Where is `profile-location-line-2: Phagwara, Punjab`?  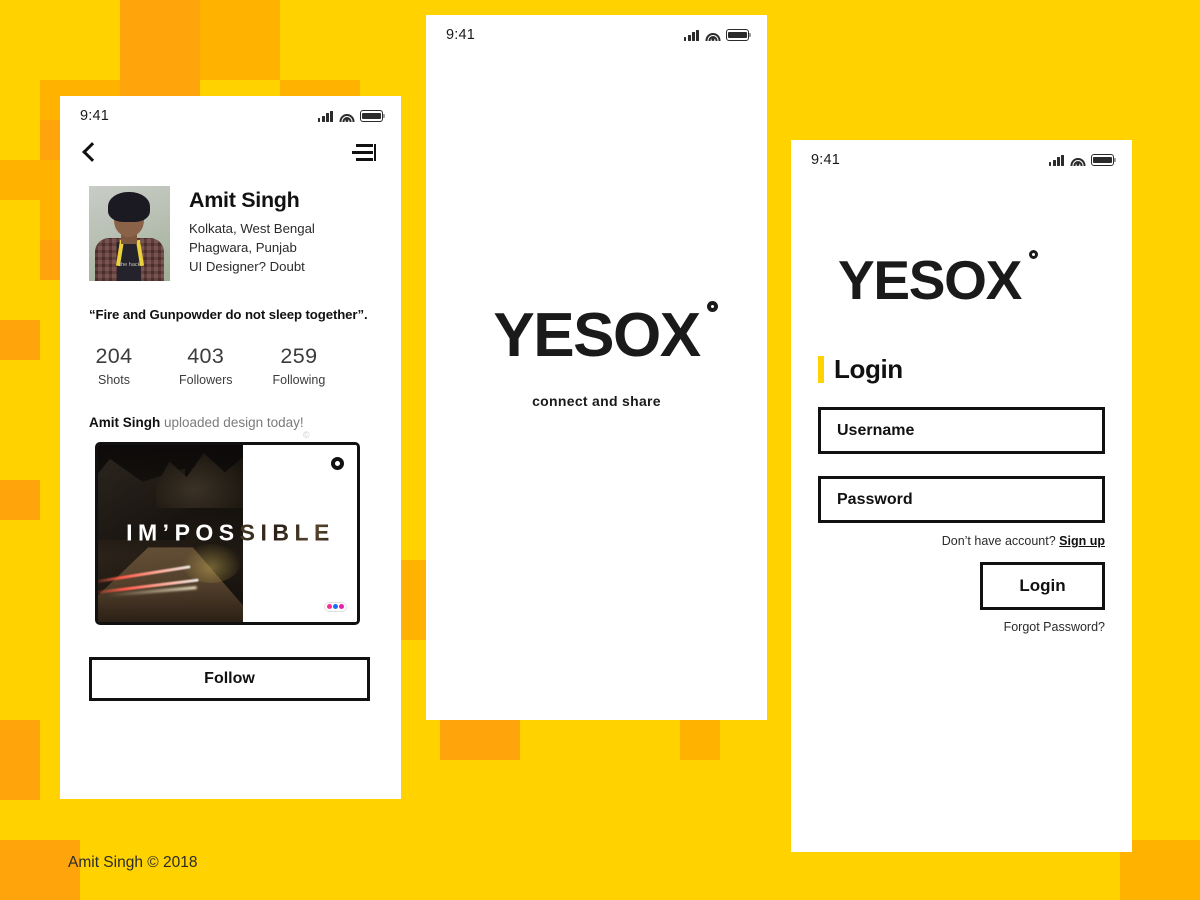 profile-location-line-2: Phagwara, Punjab is located at coordinates (243, 247).